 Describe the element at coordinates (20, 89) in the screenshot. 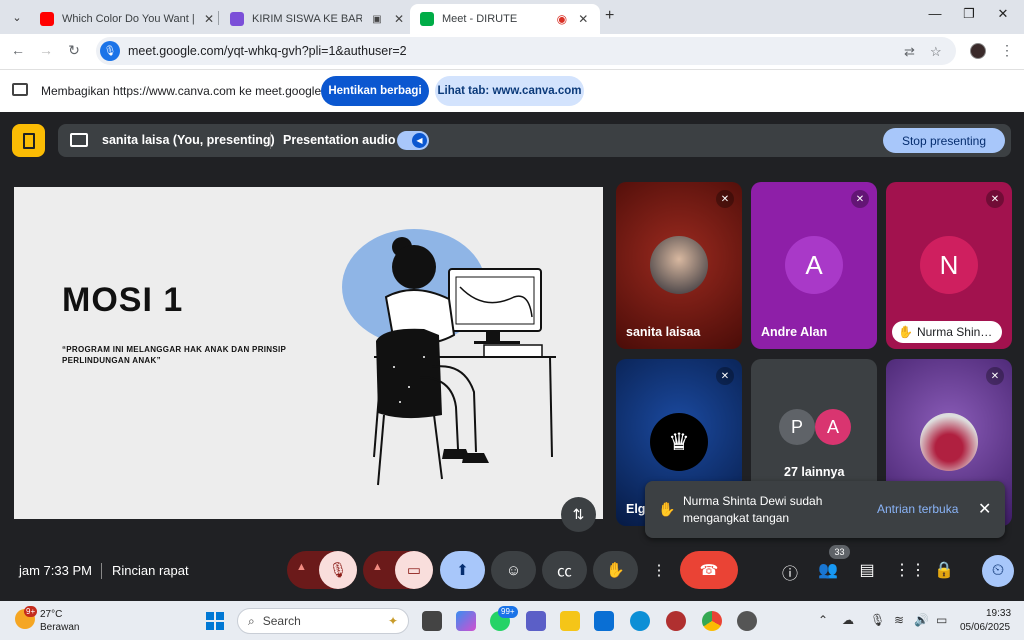

I see `screen-share-icon` at that location.